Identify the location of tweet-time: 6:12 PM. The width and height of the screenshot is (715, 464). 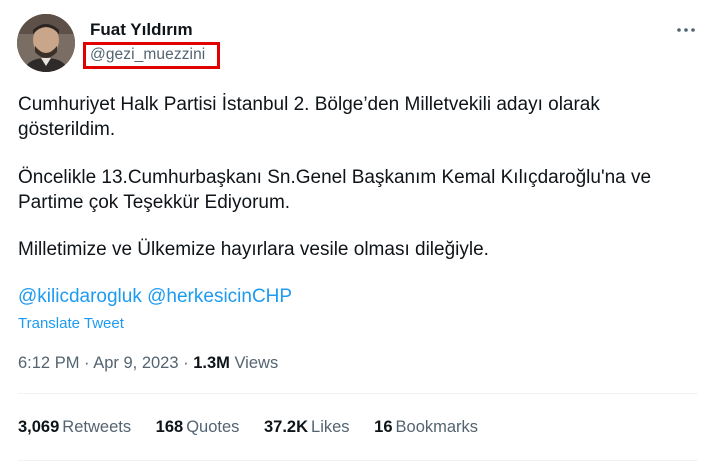
(48, 363).